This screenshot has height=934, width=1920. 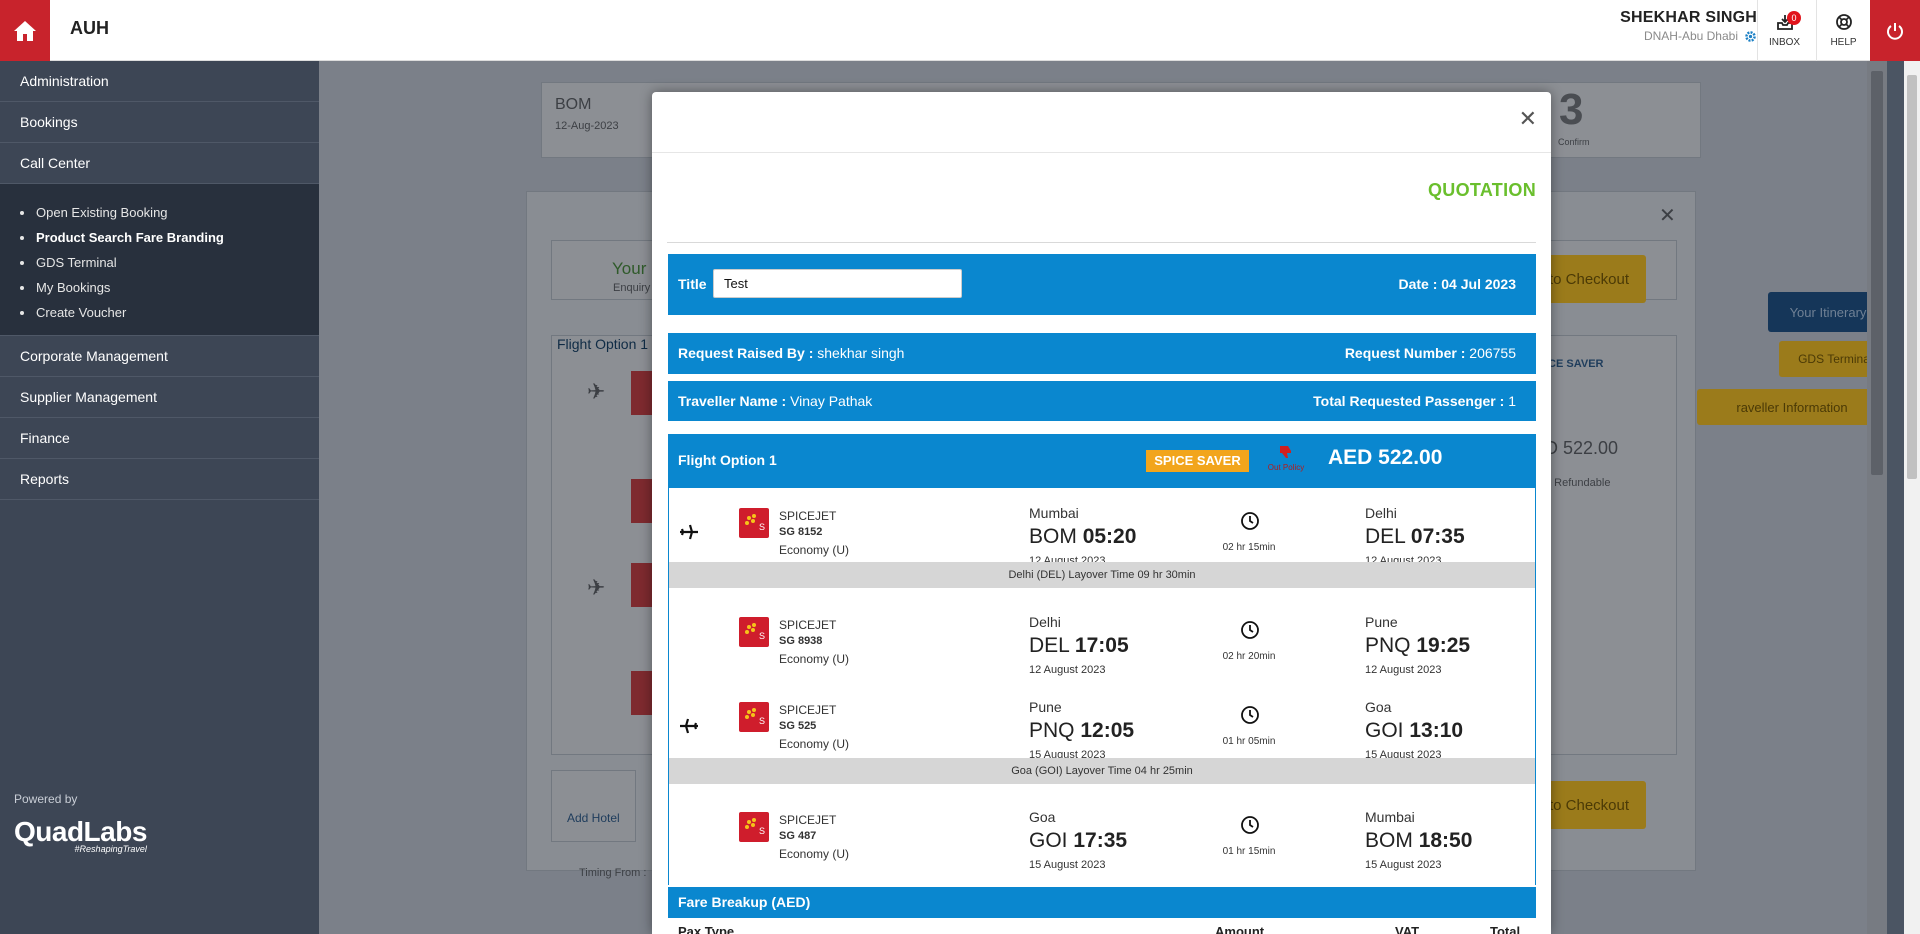 I want to click on sidebar-item-corporate-management: Corporate Management, so click(x=159, y=356).